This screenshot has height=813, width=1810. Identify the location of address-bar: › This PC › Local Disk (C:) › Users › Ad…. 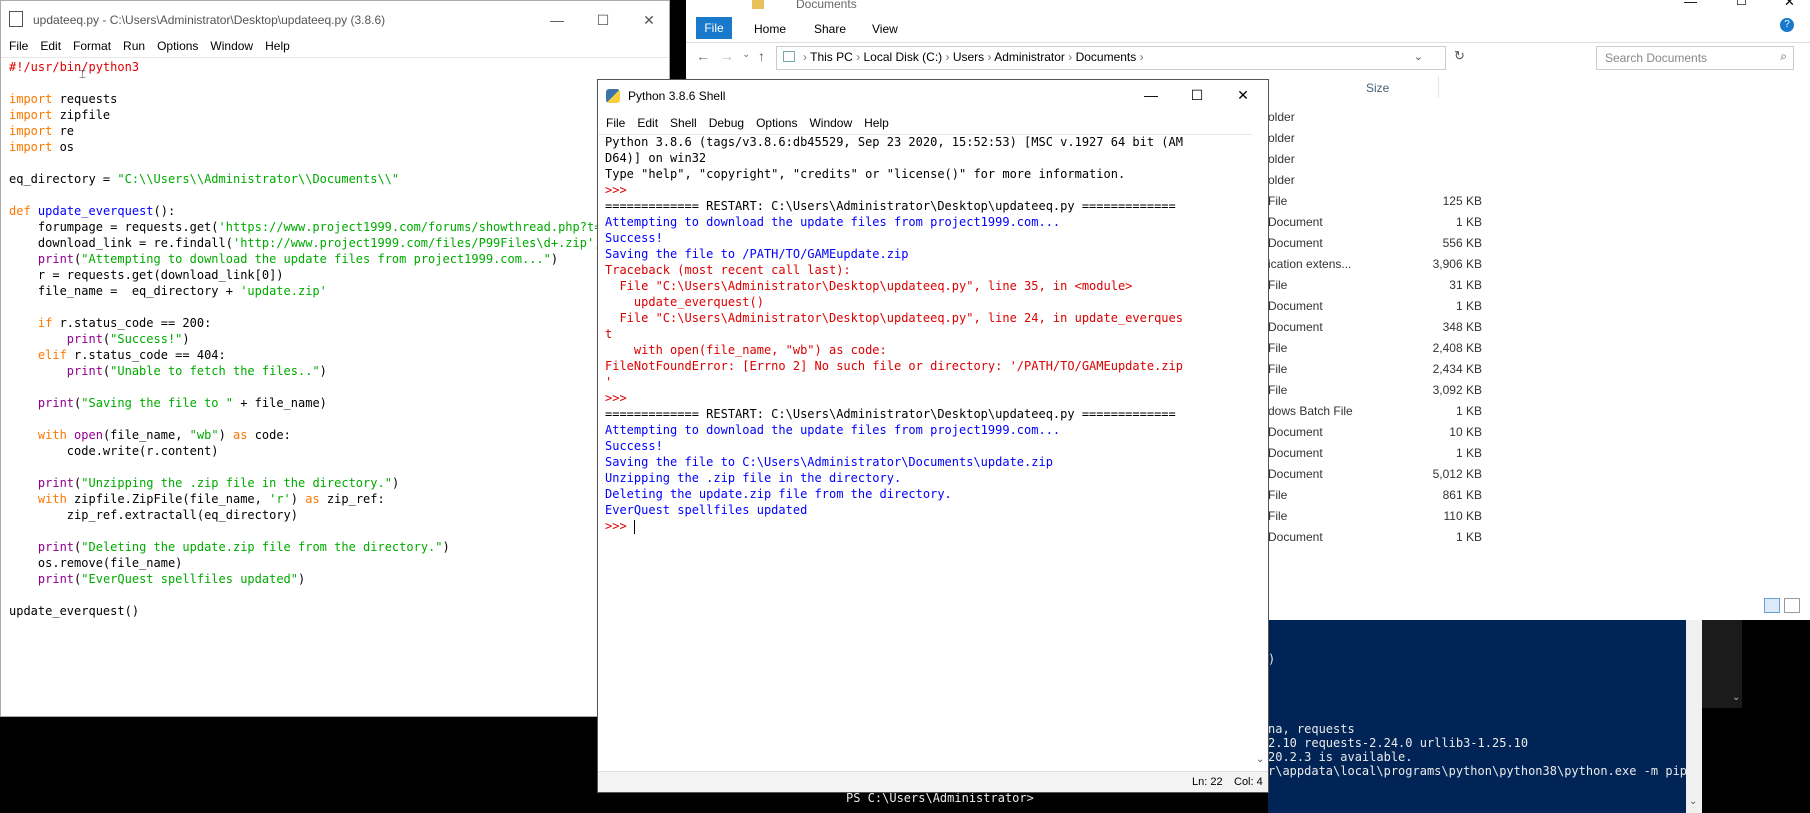
(1111, 58).